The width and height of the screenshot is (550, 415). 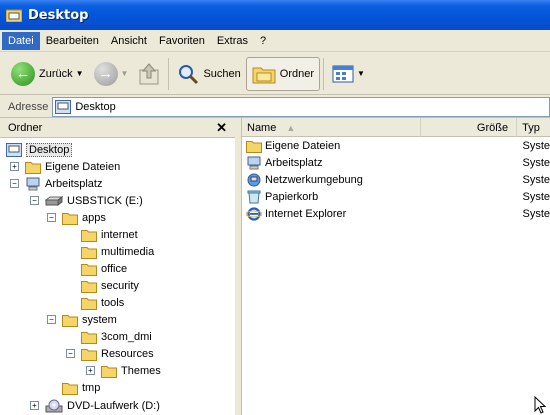 I want to click on tree-item-3com-dmi: 3com_dmi, so click(x=116, y=336).